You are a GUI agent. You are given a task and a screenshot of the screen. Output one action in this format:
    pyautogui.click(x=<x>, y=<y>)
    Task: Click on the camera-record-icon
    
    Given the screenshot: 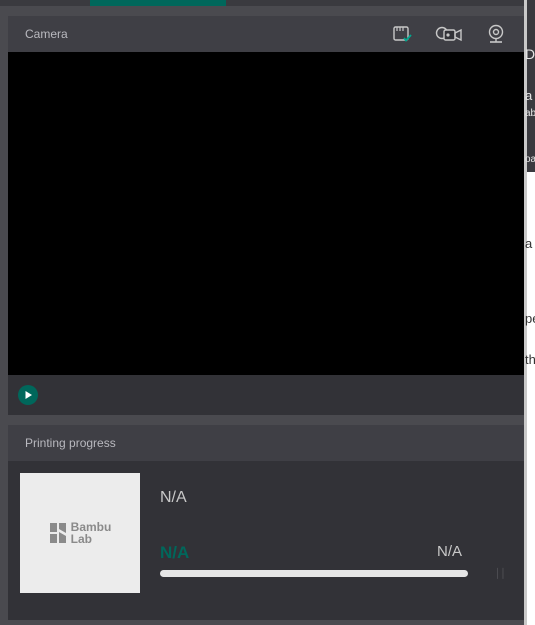 What is the action you would take?
    pyautogui.click(x=449, y=34)
    